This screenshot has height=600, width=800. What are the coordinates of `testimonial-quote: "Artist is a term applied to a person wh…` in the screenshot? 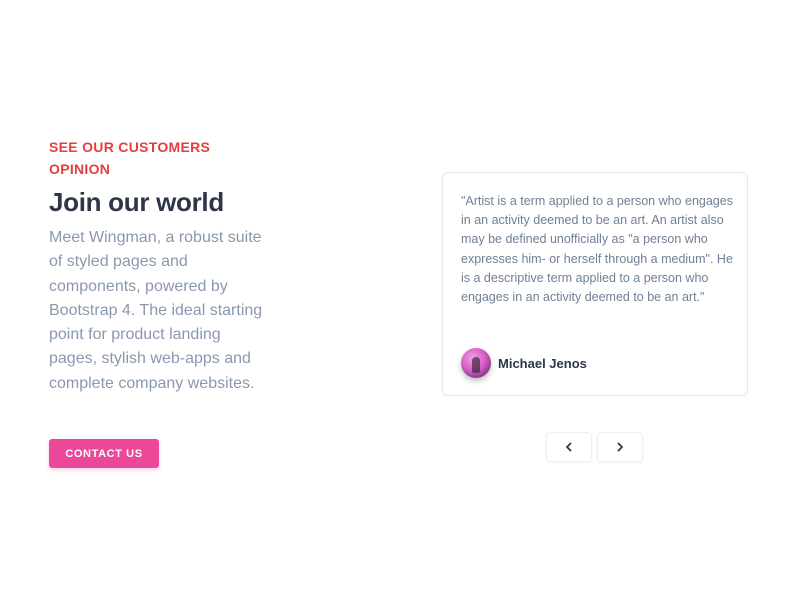 It's located at (597, 249).